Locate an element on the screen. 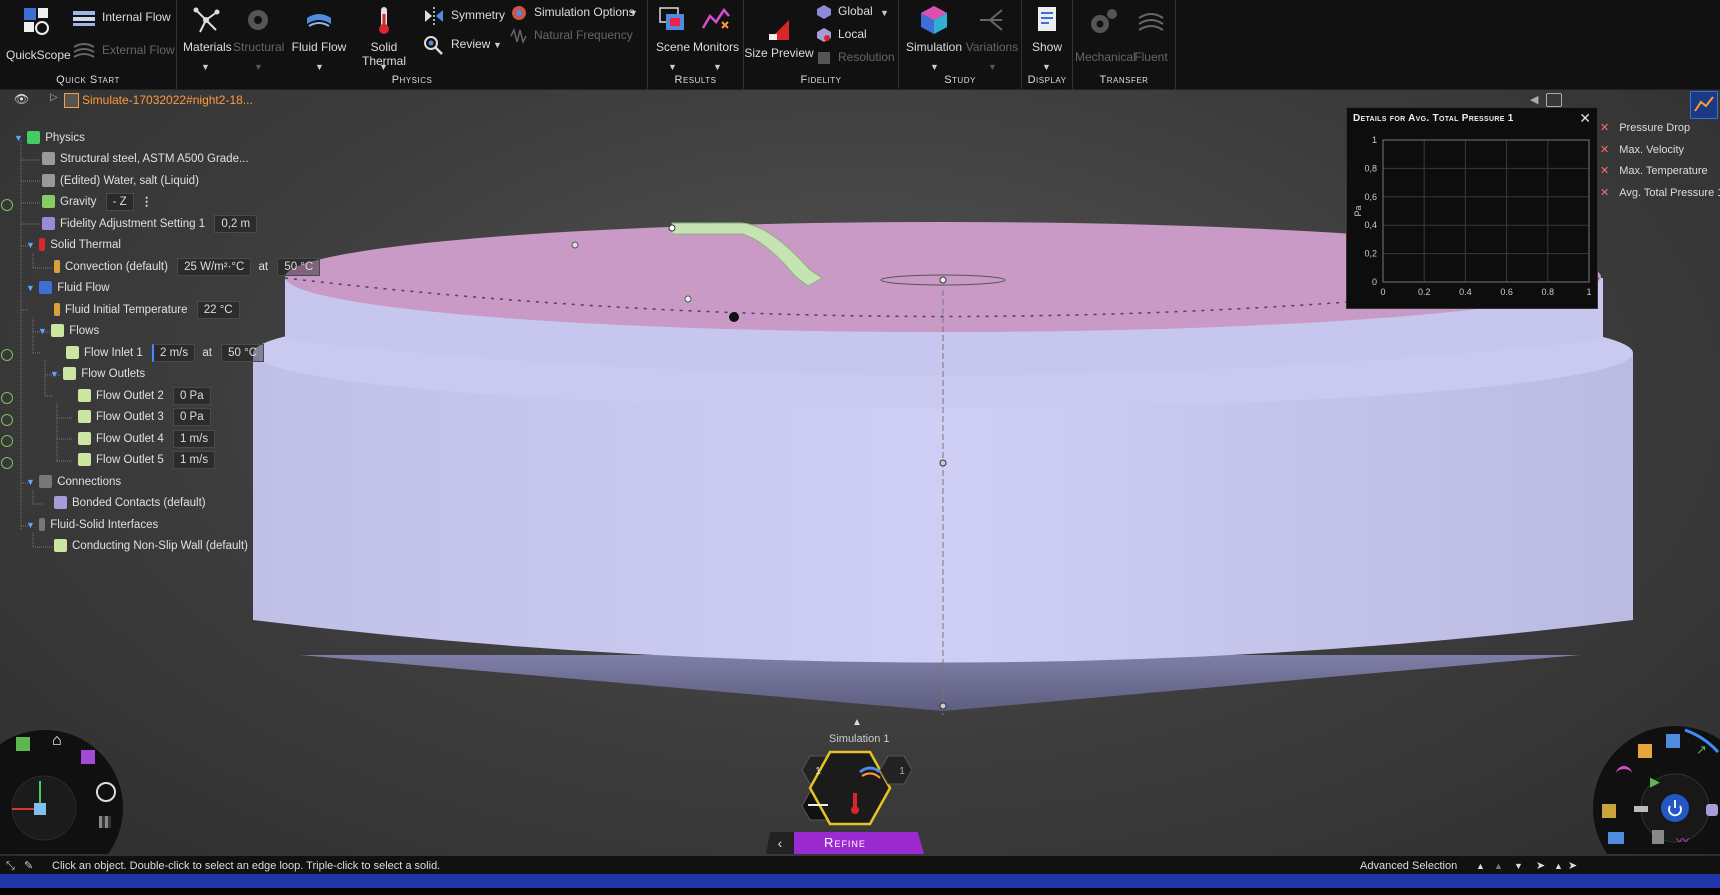 This screenshot has height=895, width=1720. gravity-gear-icon is located at coordinates (7, 205).